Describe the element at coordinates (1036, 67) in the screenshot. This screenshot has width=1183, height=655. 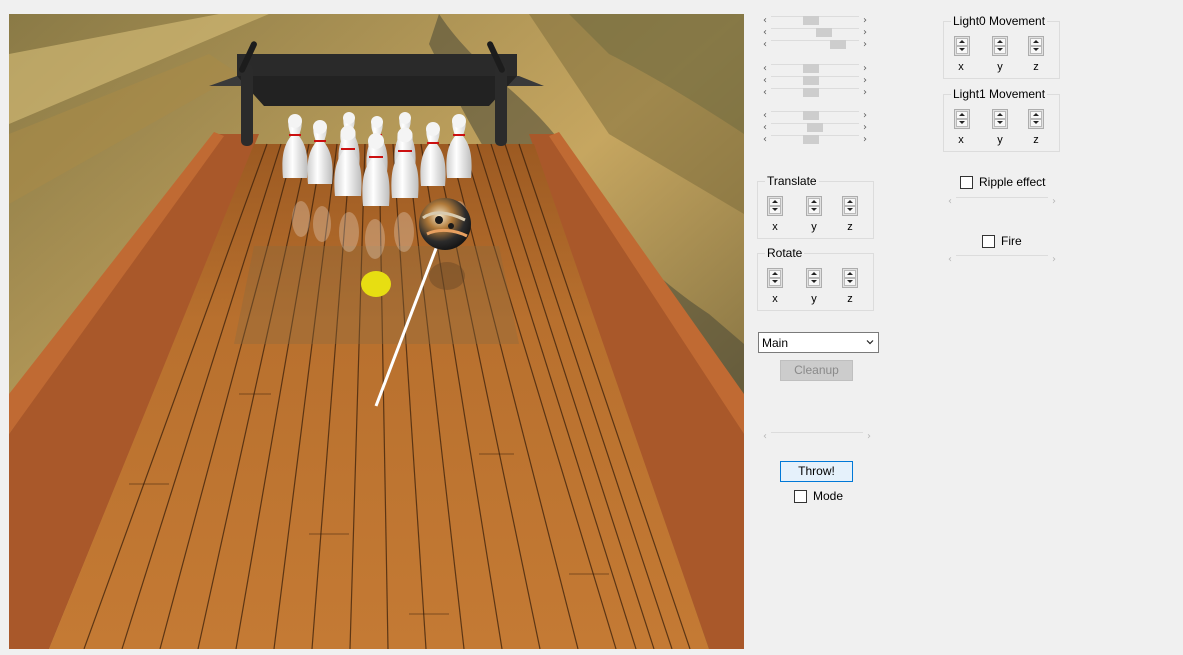
I see `light0-z-label: z` at that location.